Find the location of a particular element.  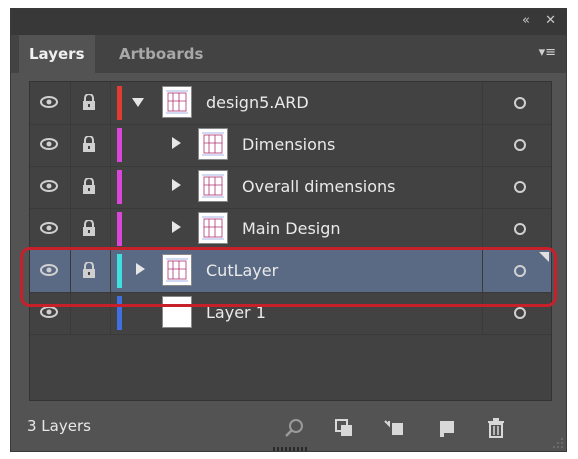

layer-count: 3 Layers is located at coordinates (59, 426).